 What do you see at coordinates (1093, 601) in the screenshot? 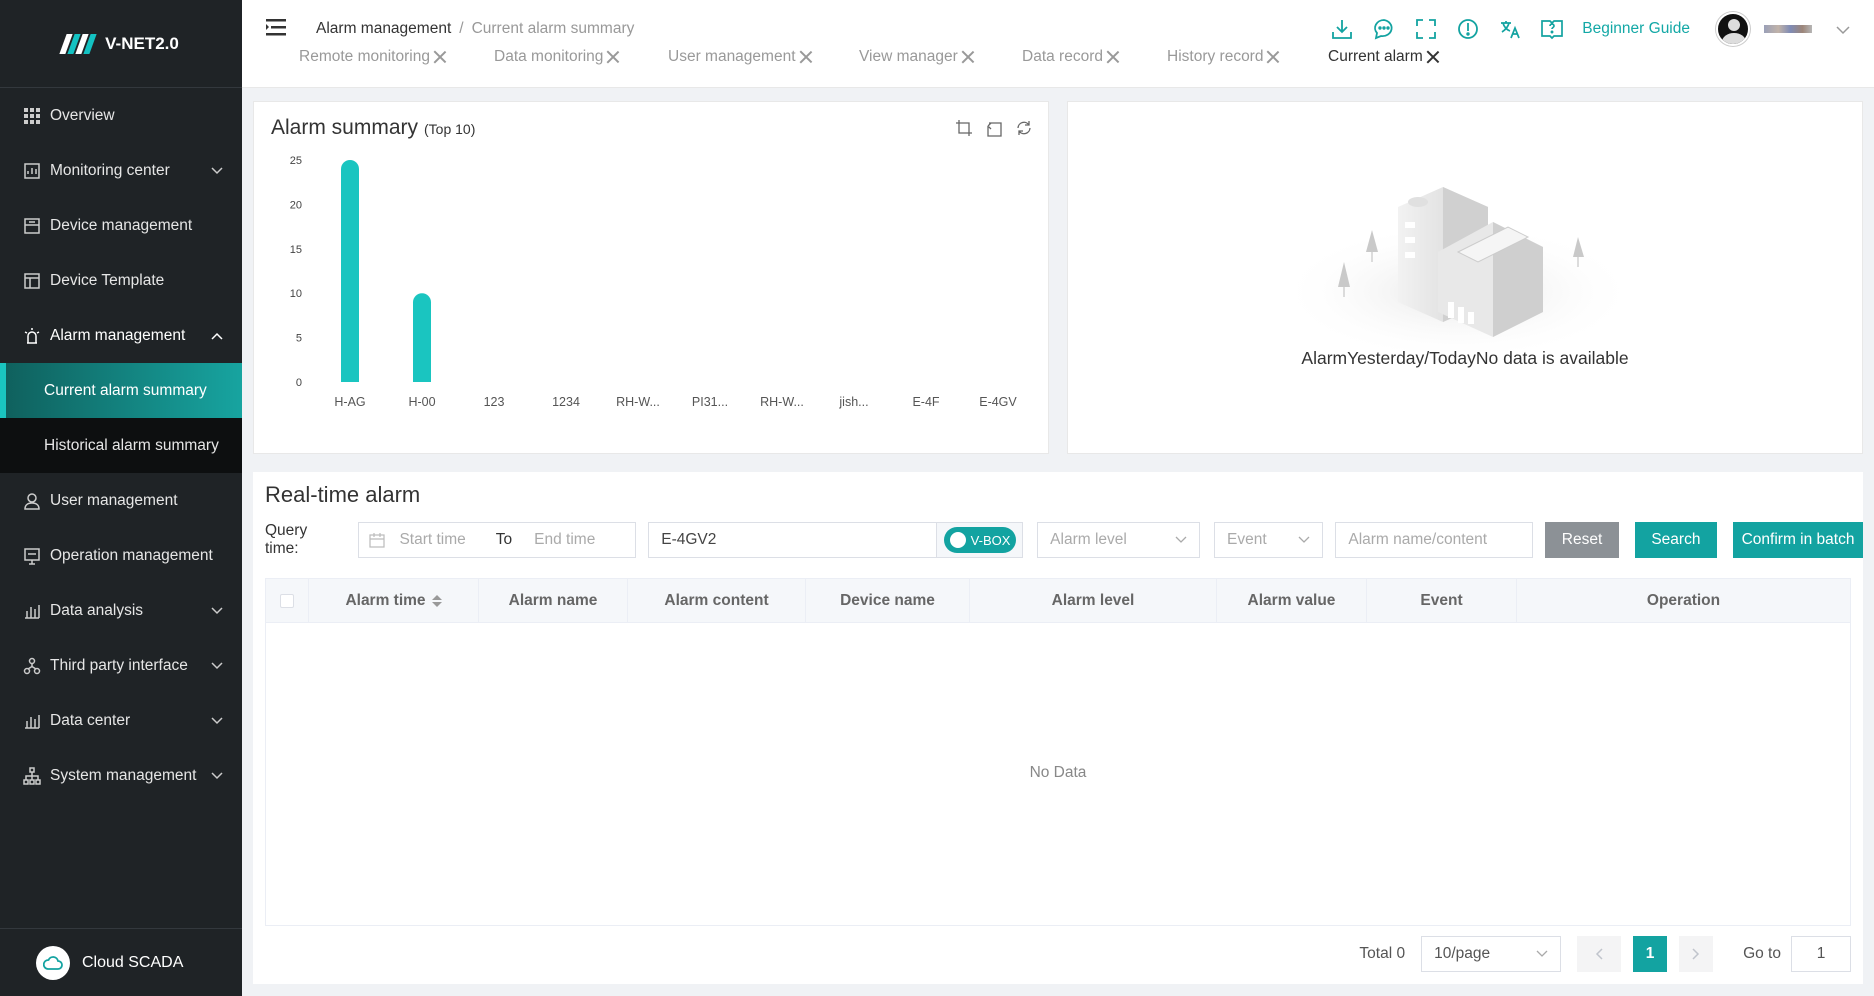
I see `column-header-alarm-level: Alarm level` at bounding box center [1093, 601].